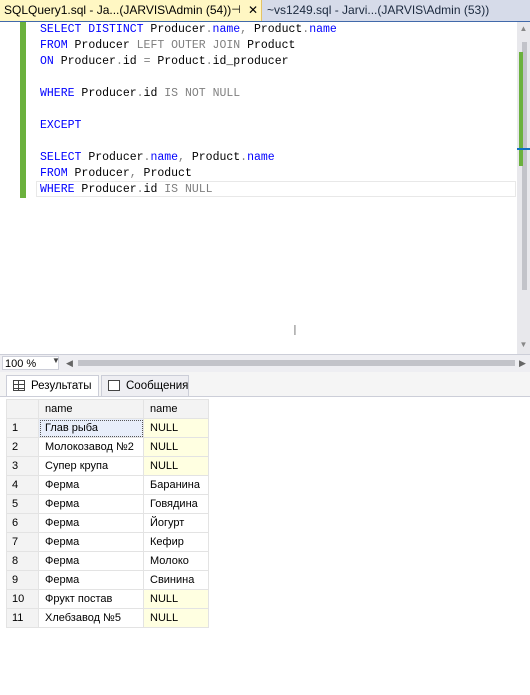 Image resolution: width=530 pixels, height=695 pixels. What do you see at coordinates (22, 485) in the screenshot?
I see `row-number: 4` at bounding box center [22, 485].